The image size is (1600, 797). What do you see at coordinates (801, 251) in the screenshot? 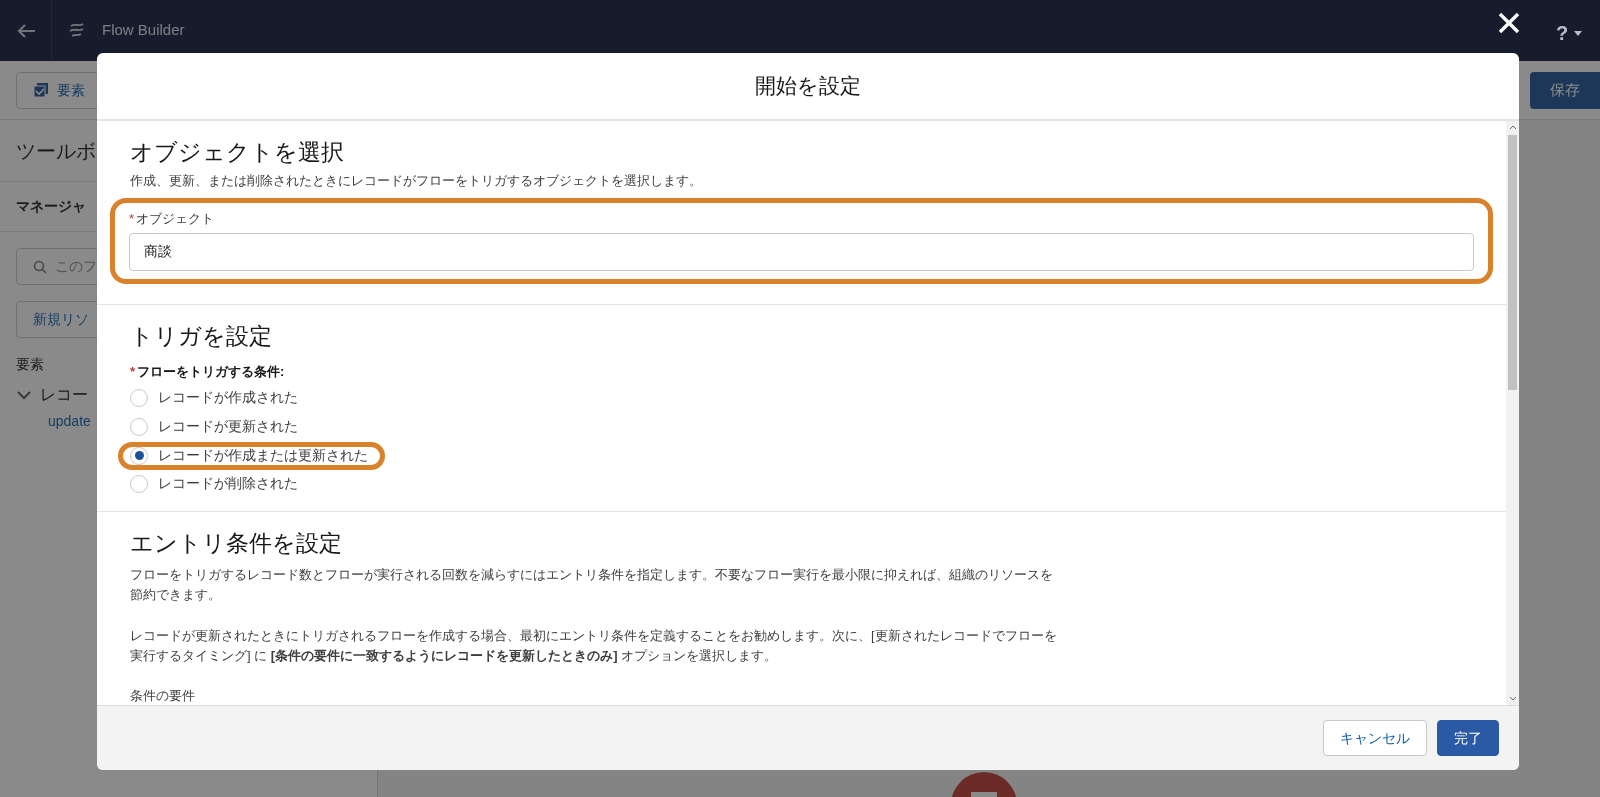
I see `object-field: 商談` at bounding box center [801, 251].